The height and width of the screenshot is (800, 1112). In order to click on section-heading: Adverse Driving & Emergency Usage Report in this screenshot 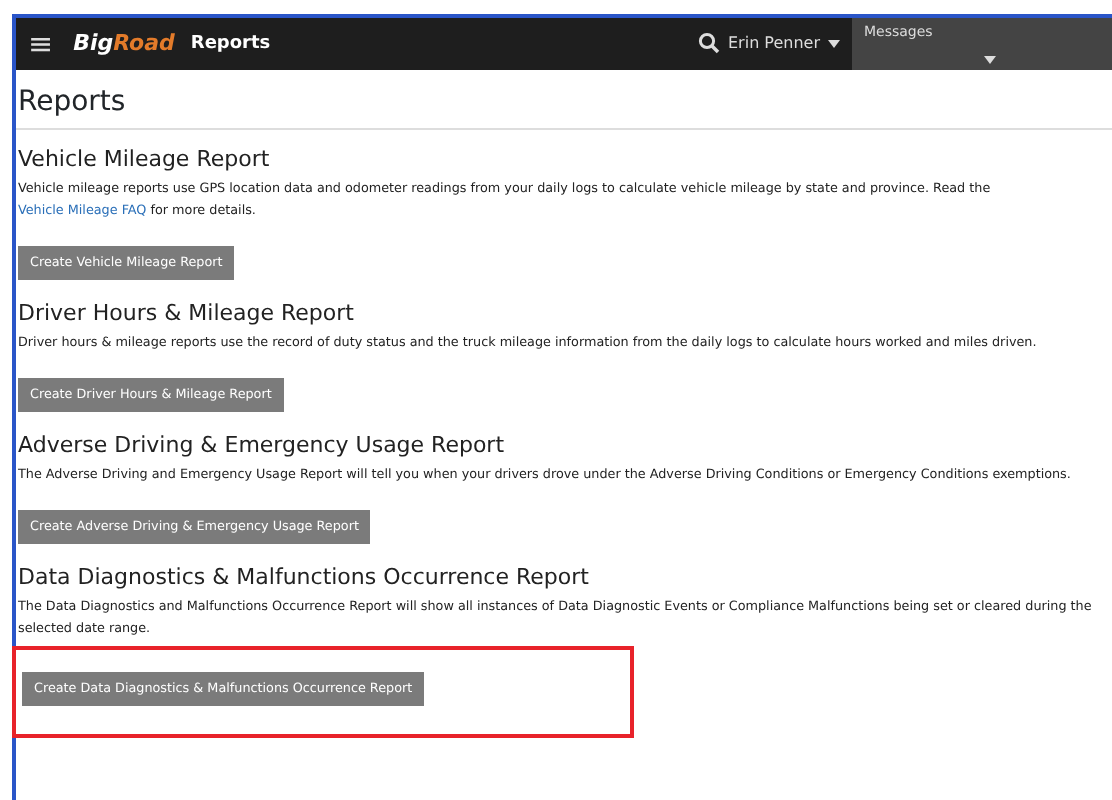, I will do `click(262, 444)`.